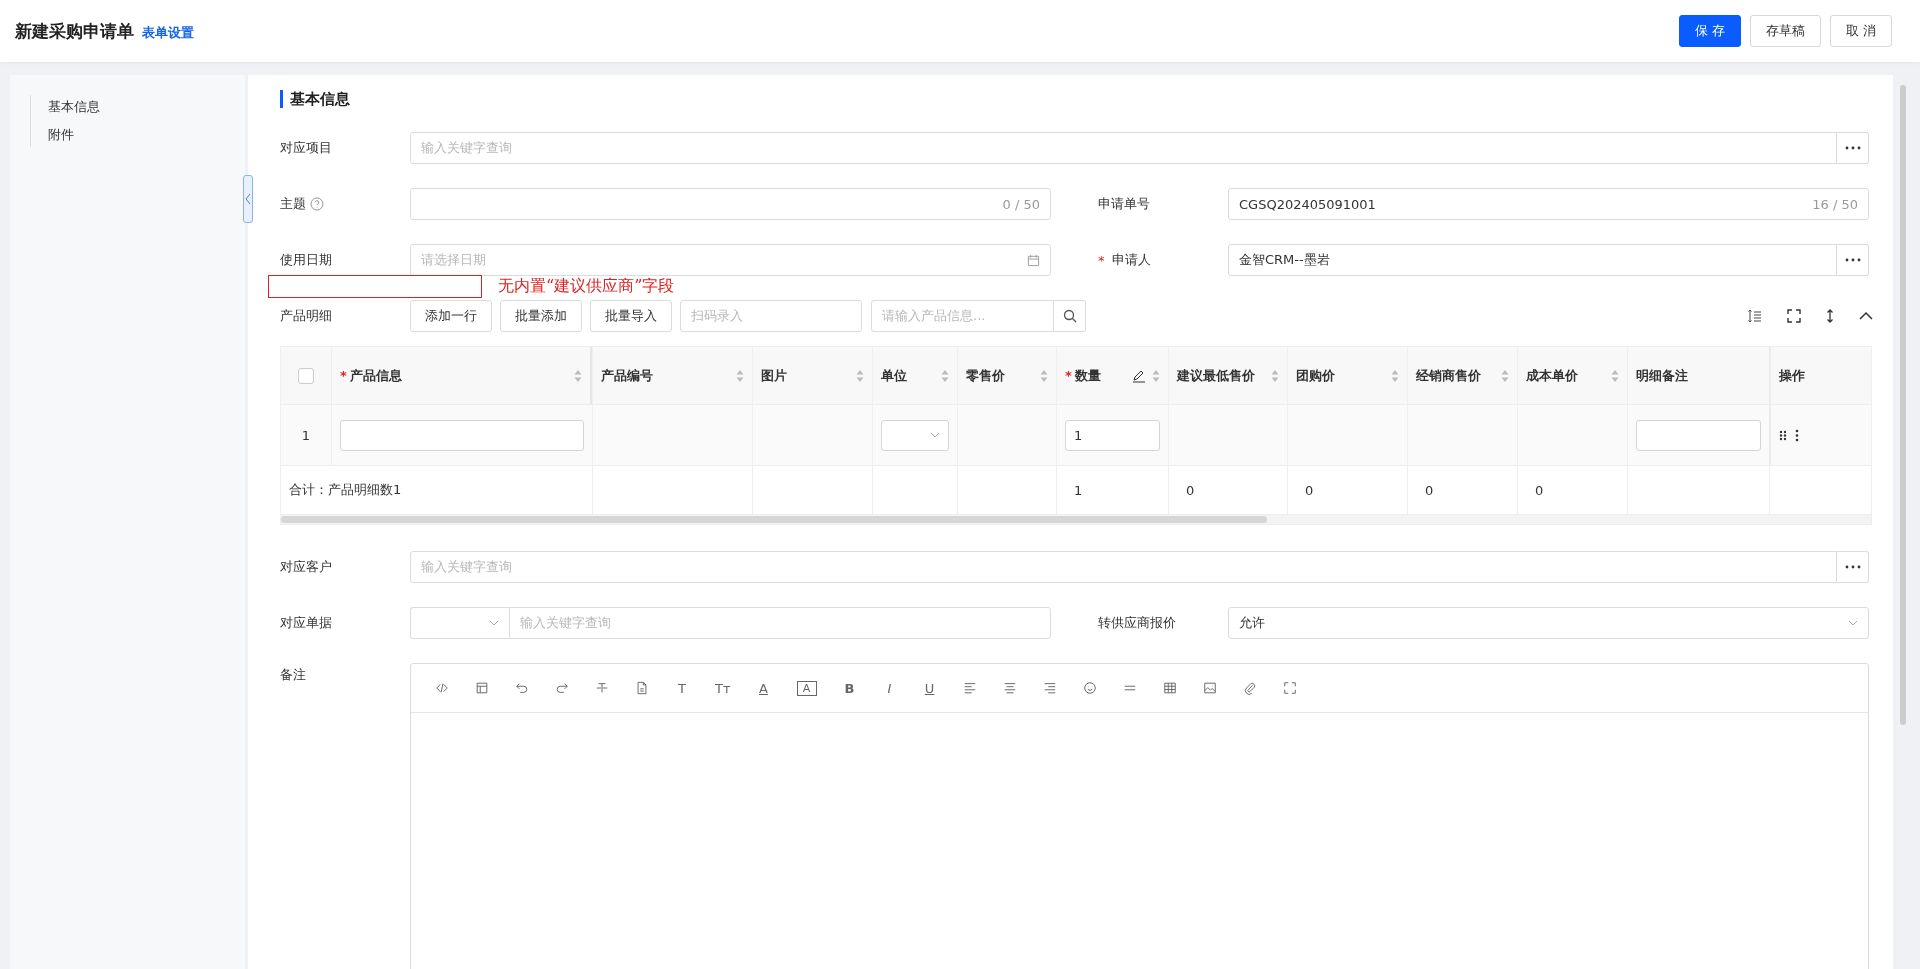 This screenshot has width=1920, height=969. What do you see at coordinates (1137, 623) in the screenshot?
I see `field-label: 转供应商报价` at bounding box center [1137, 623].